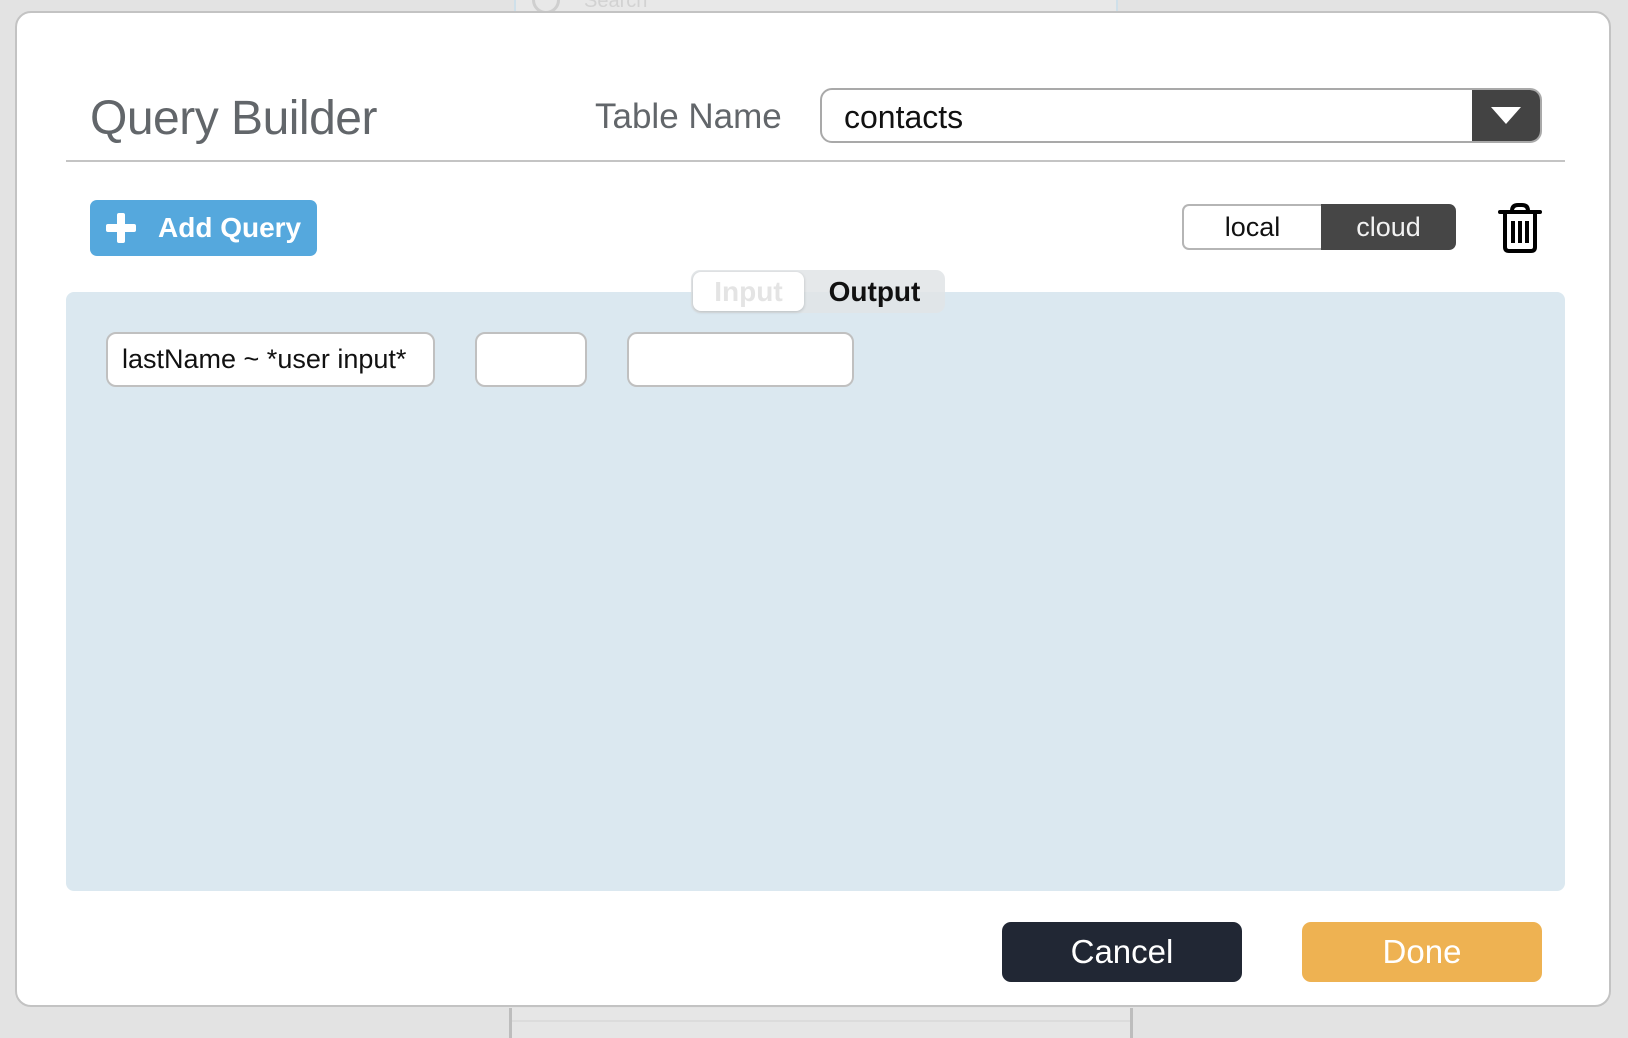 The height and width of the screenshot is (1038, 1628). I want to click on query-field-value, so click(740, 359).